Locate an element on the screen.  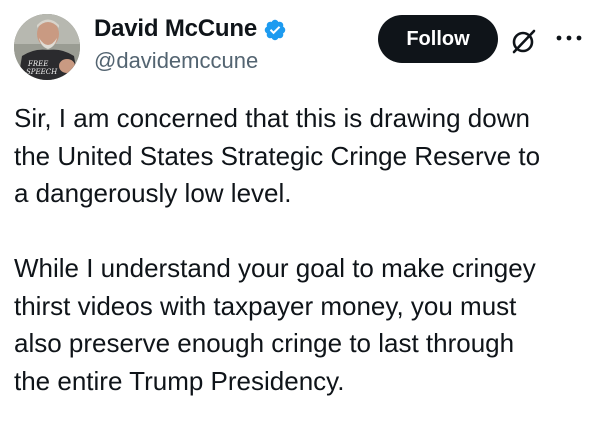
avatar: FREE SPEECH is located at coordinates (47, 47).